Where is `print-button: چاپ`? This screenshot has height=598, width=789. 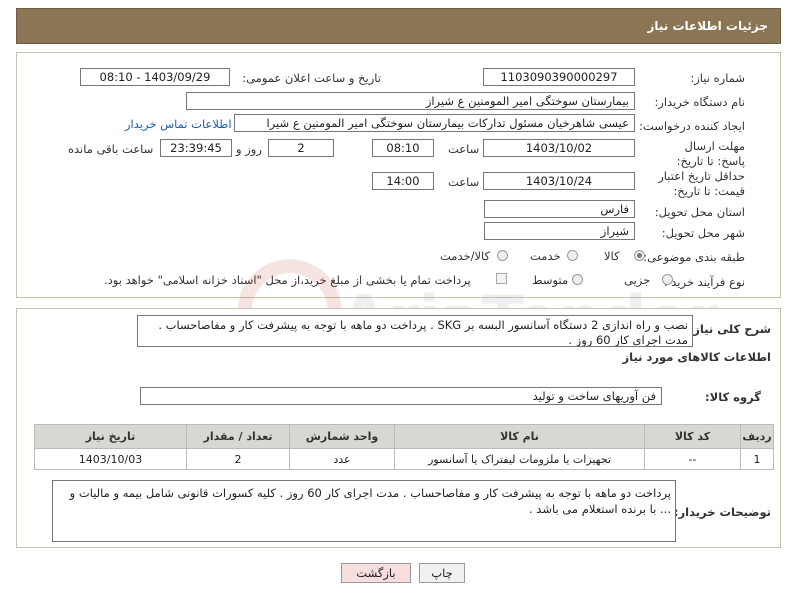
print-button: چاپ is located at coordinates (442, 573).